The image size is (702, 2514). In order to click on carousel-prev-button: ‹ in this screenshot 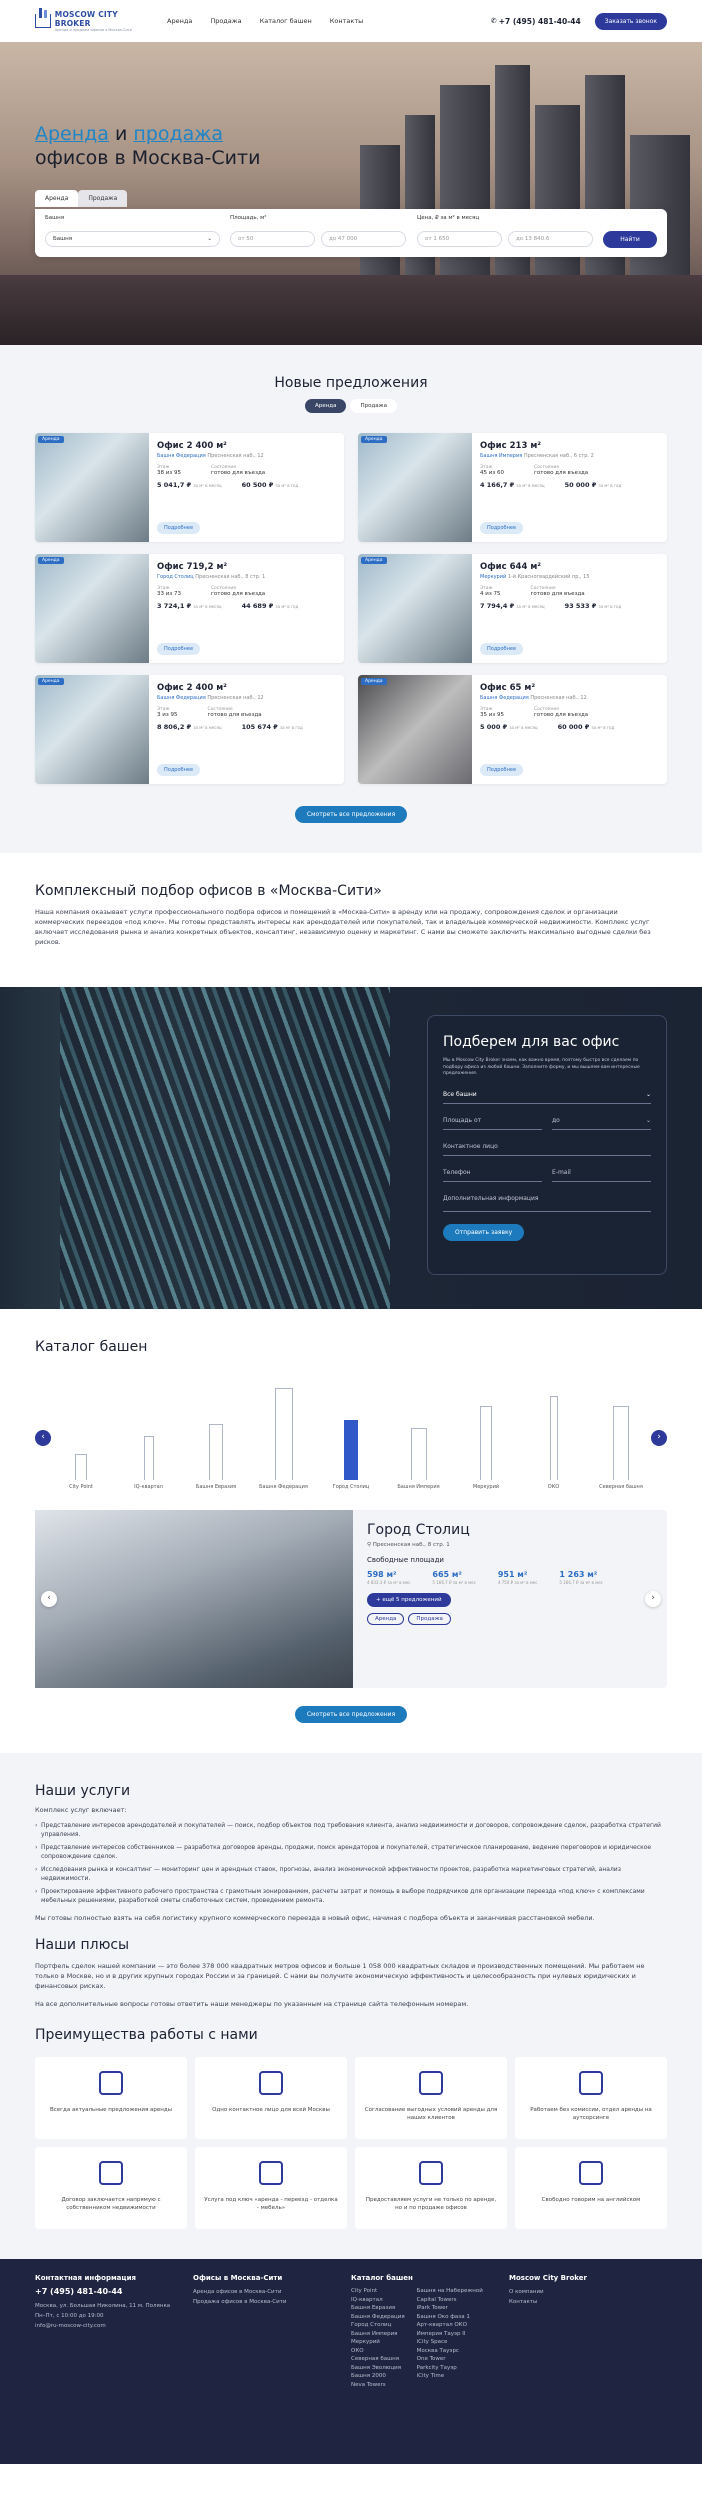, I will do `click(43, 1438)`.